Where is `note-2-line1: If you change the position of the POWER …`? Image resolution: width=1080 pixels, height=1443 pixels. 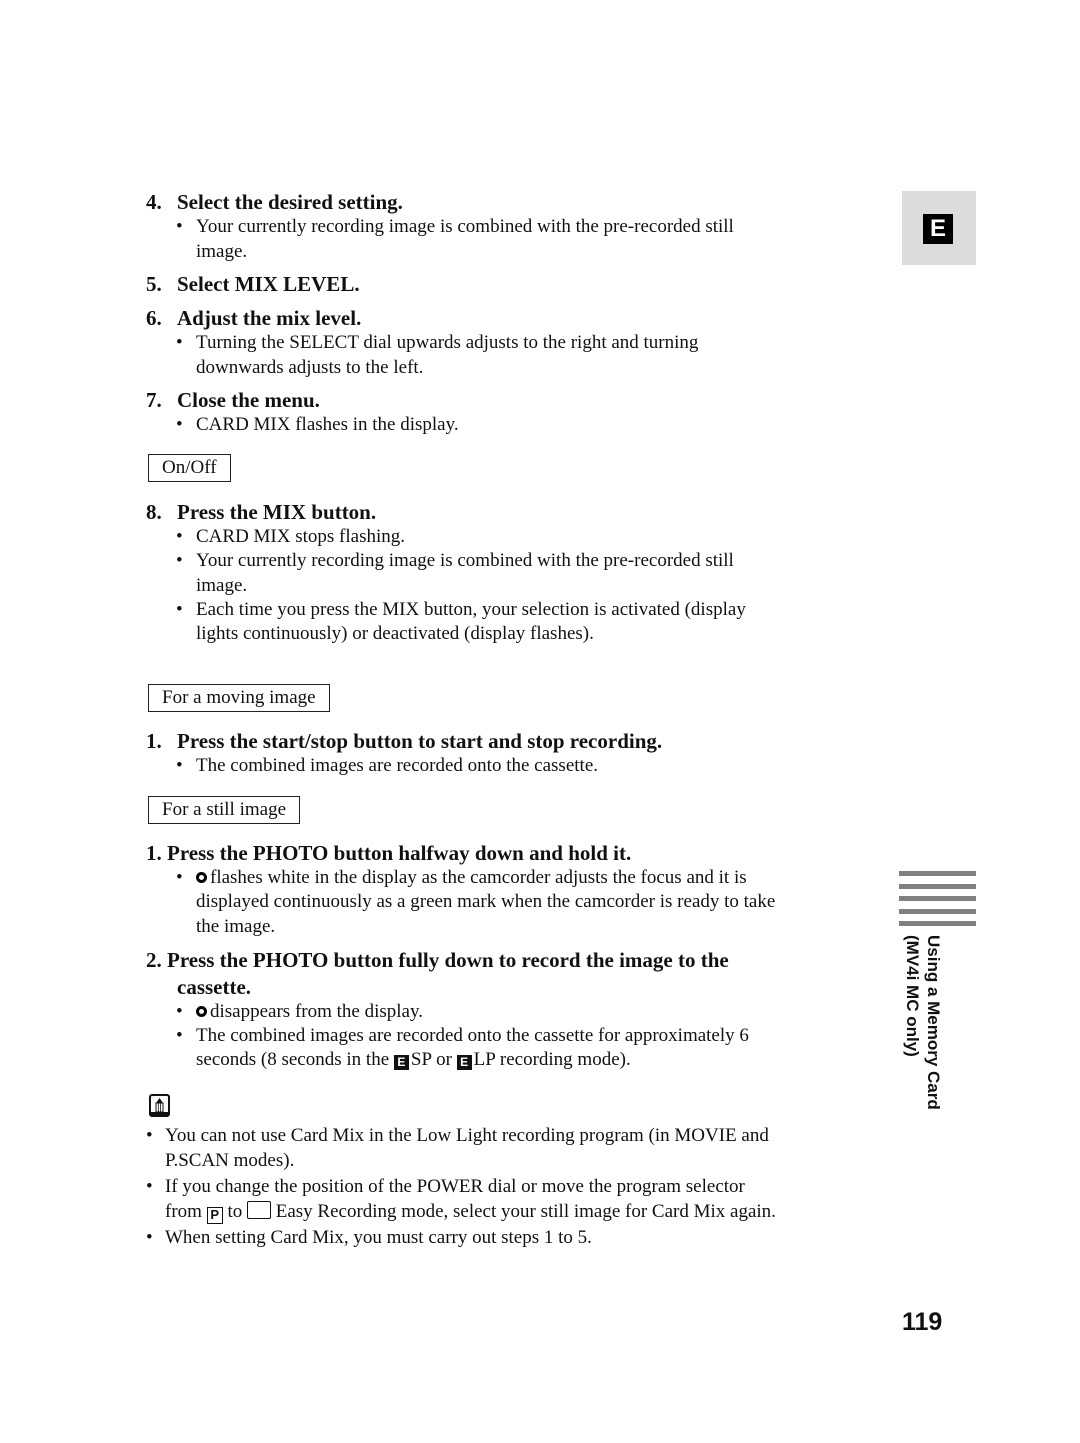 note-2-line1: If you change the position of the POWER … is located at coordinates (455, 1186).